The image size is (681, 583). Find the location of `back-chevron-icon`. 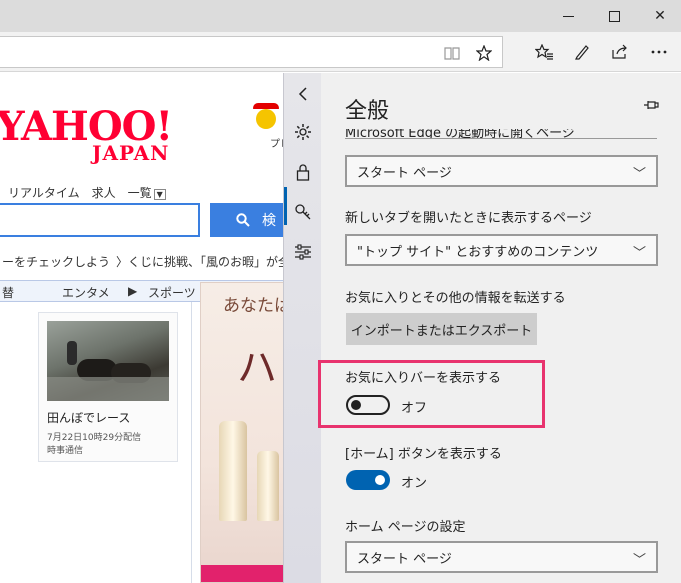

back-chevron-icon is located at coordinates (303, 94).